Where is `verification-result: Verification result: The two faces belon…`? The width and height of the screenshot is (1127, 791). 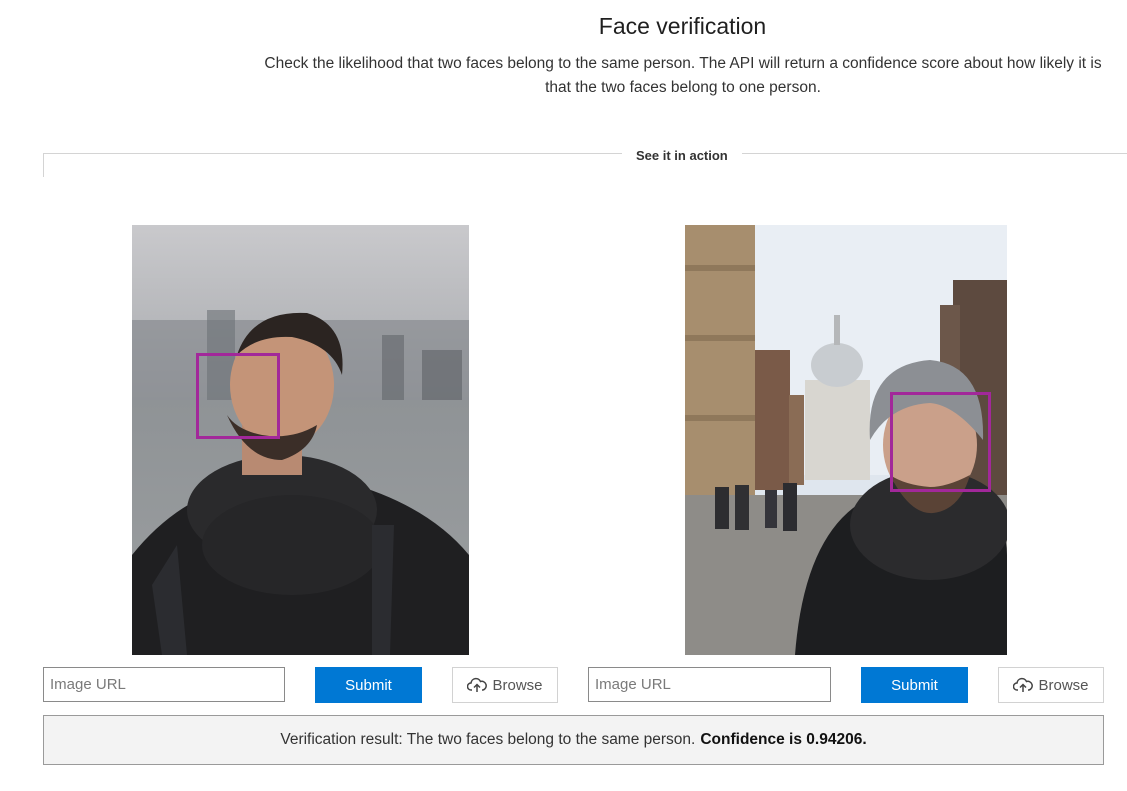
verification-result: Verification result: The two faces belon… is located at coordinates (573, 740).